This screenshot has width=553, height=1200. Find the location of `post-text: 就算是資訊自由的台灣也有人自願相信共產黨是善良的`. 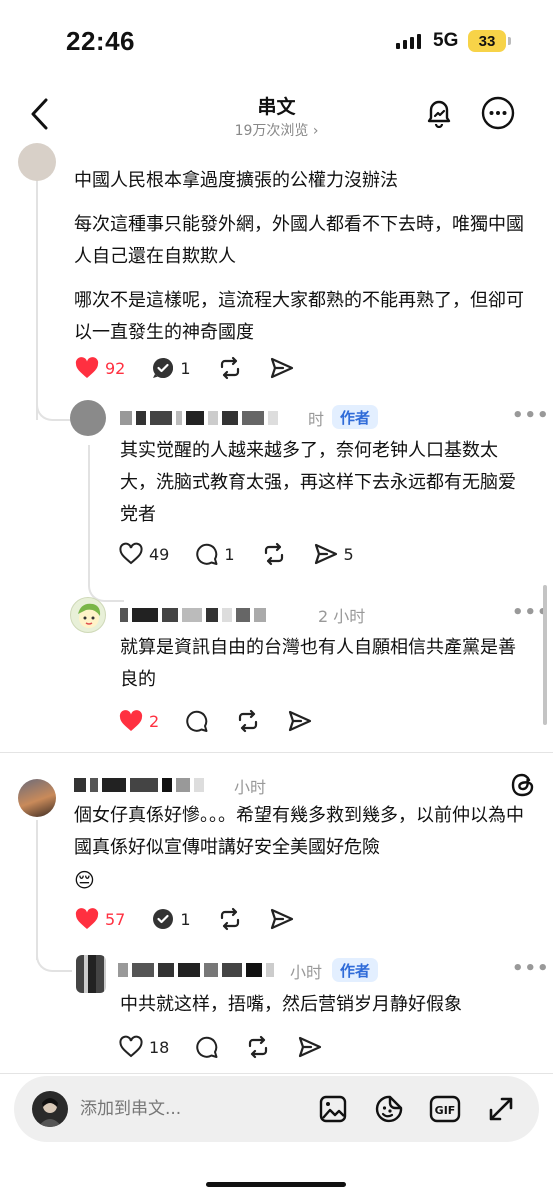

post-text: 就算是資訊自由的台灣也有人自願相信共產黨是善良的 is located at coordinates (318, 663).